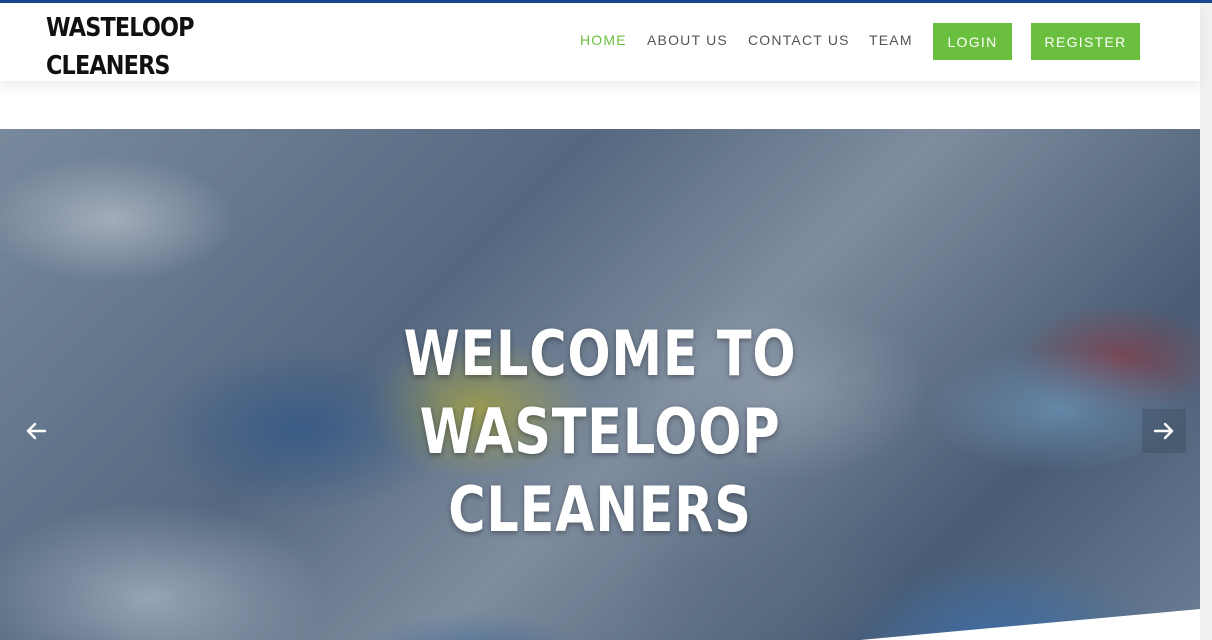 The image size is (1212, 640). I want to click on nav-about-us: ABOUT US, so click(687, 40).